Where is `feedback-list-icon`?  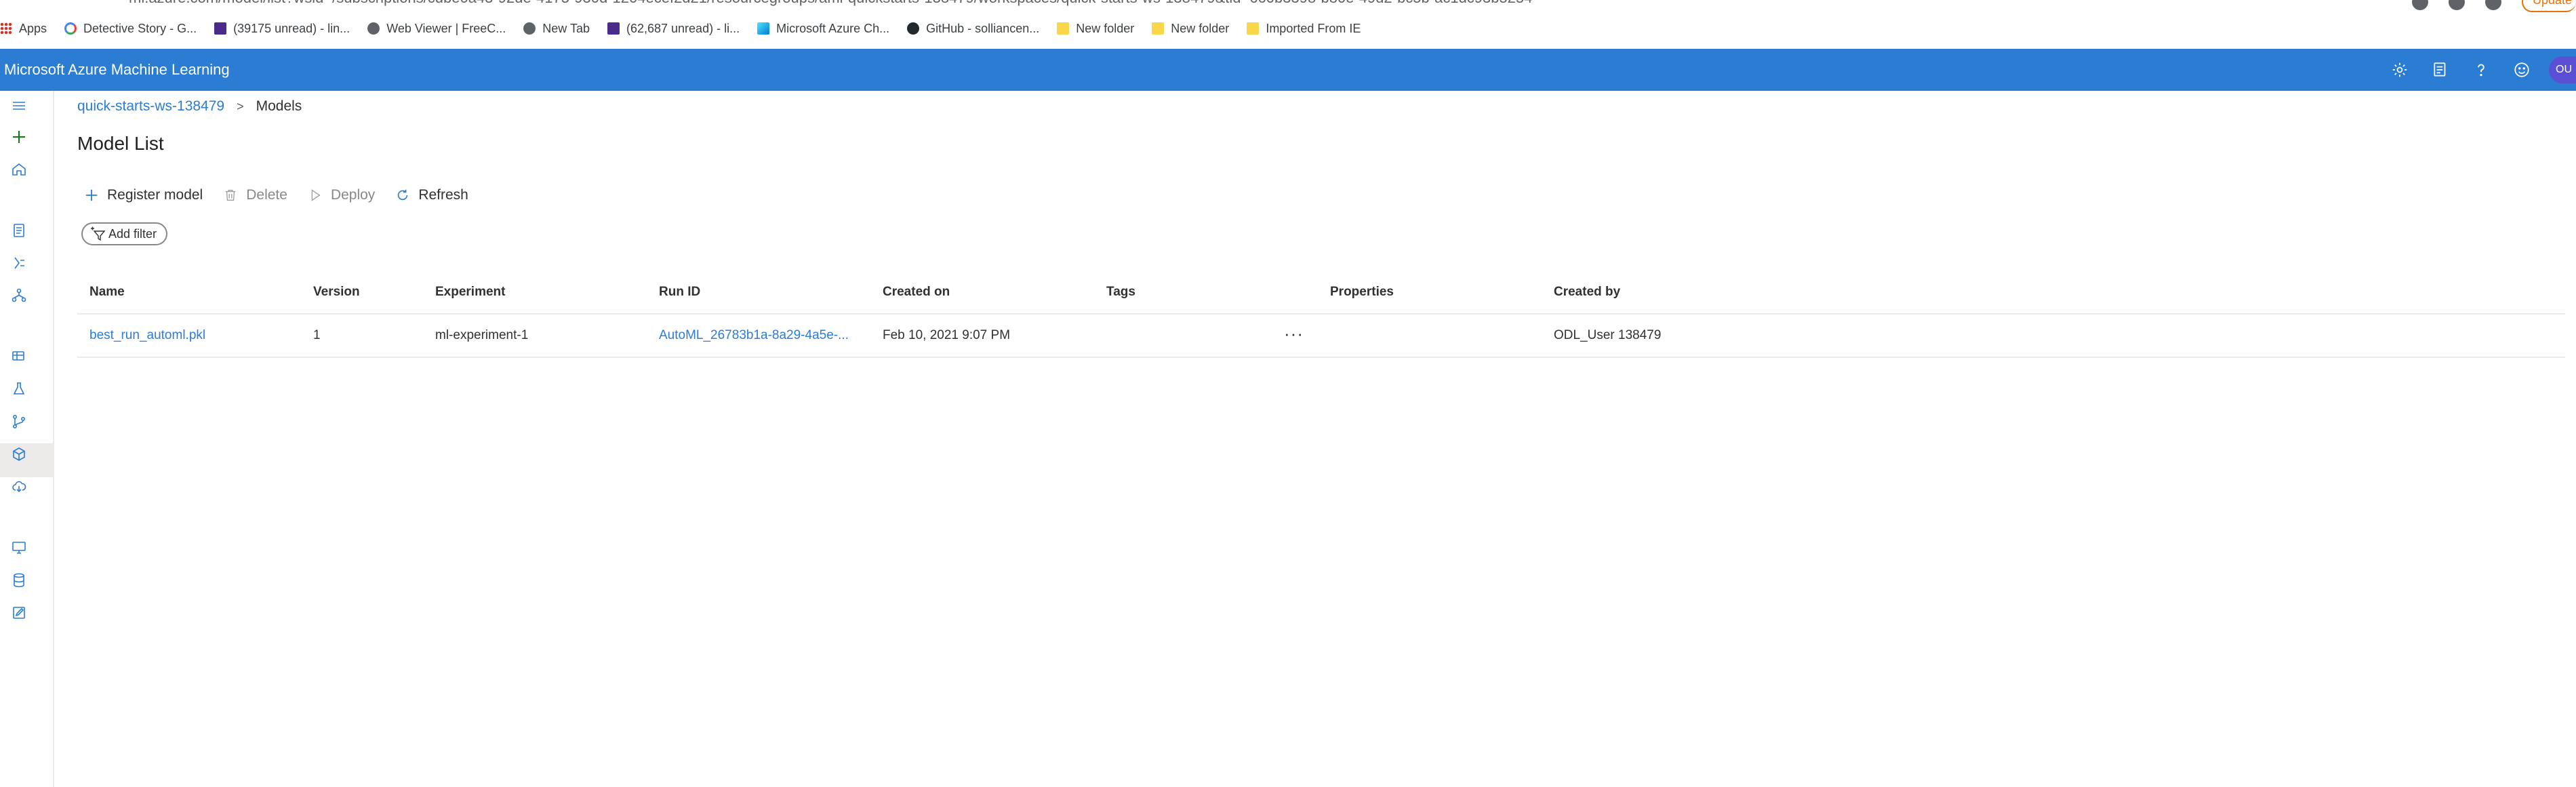 feedback-list-icon is located at coordinates (2440, 70).